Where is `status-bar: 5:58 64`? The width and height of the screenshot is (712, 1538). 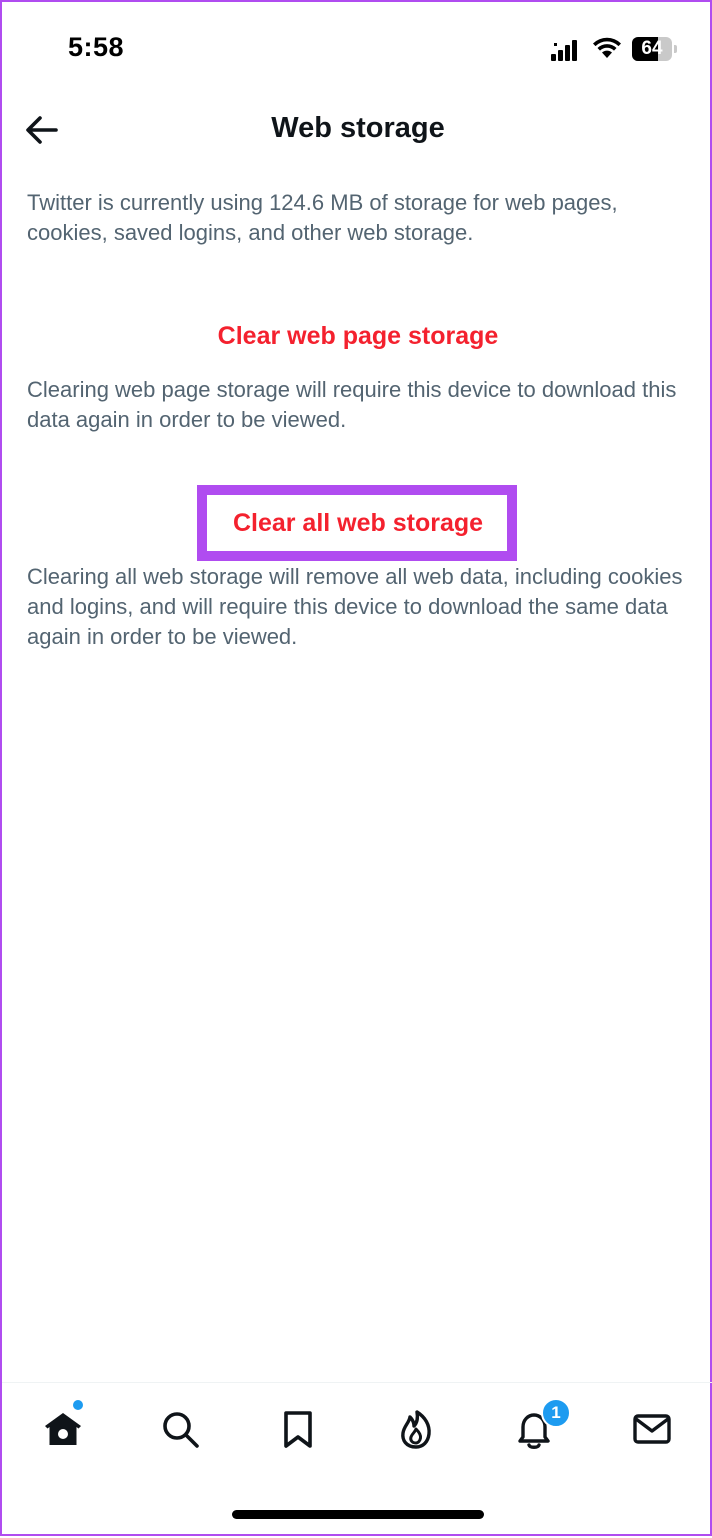 status-bar: 5:58 64 is located at coordinates (357, 50).